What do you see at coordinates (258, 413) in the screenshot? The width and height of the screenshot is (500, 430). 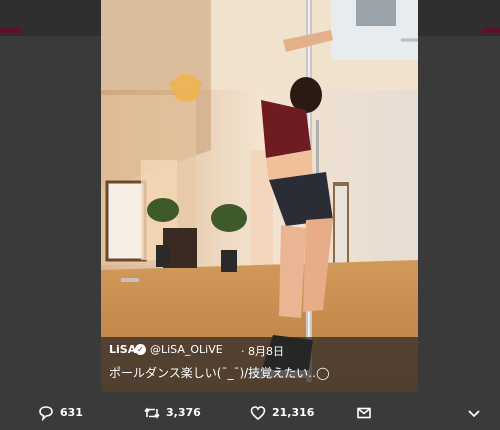 I see `heart-outline-icon` at bounding box center [258, 413].